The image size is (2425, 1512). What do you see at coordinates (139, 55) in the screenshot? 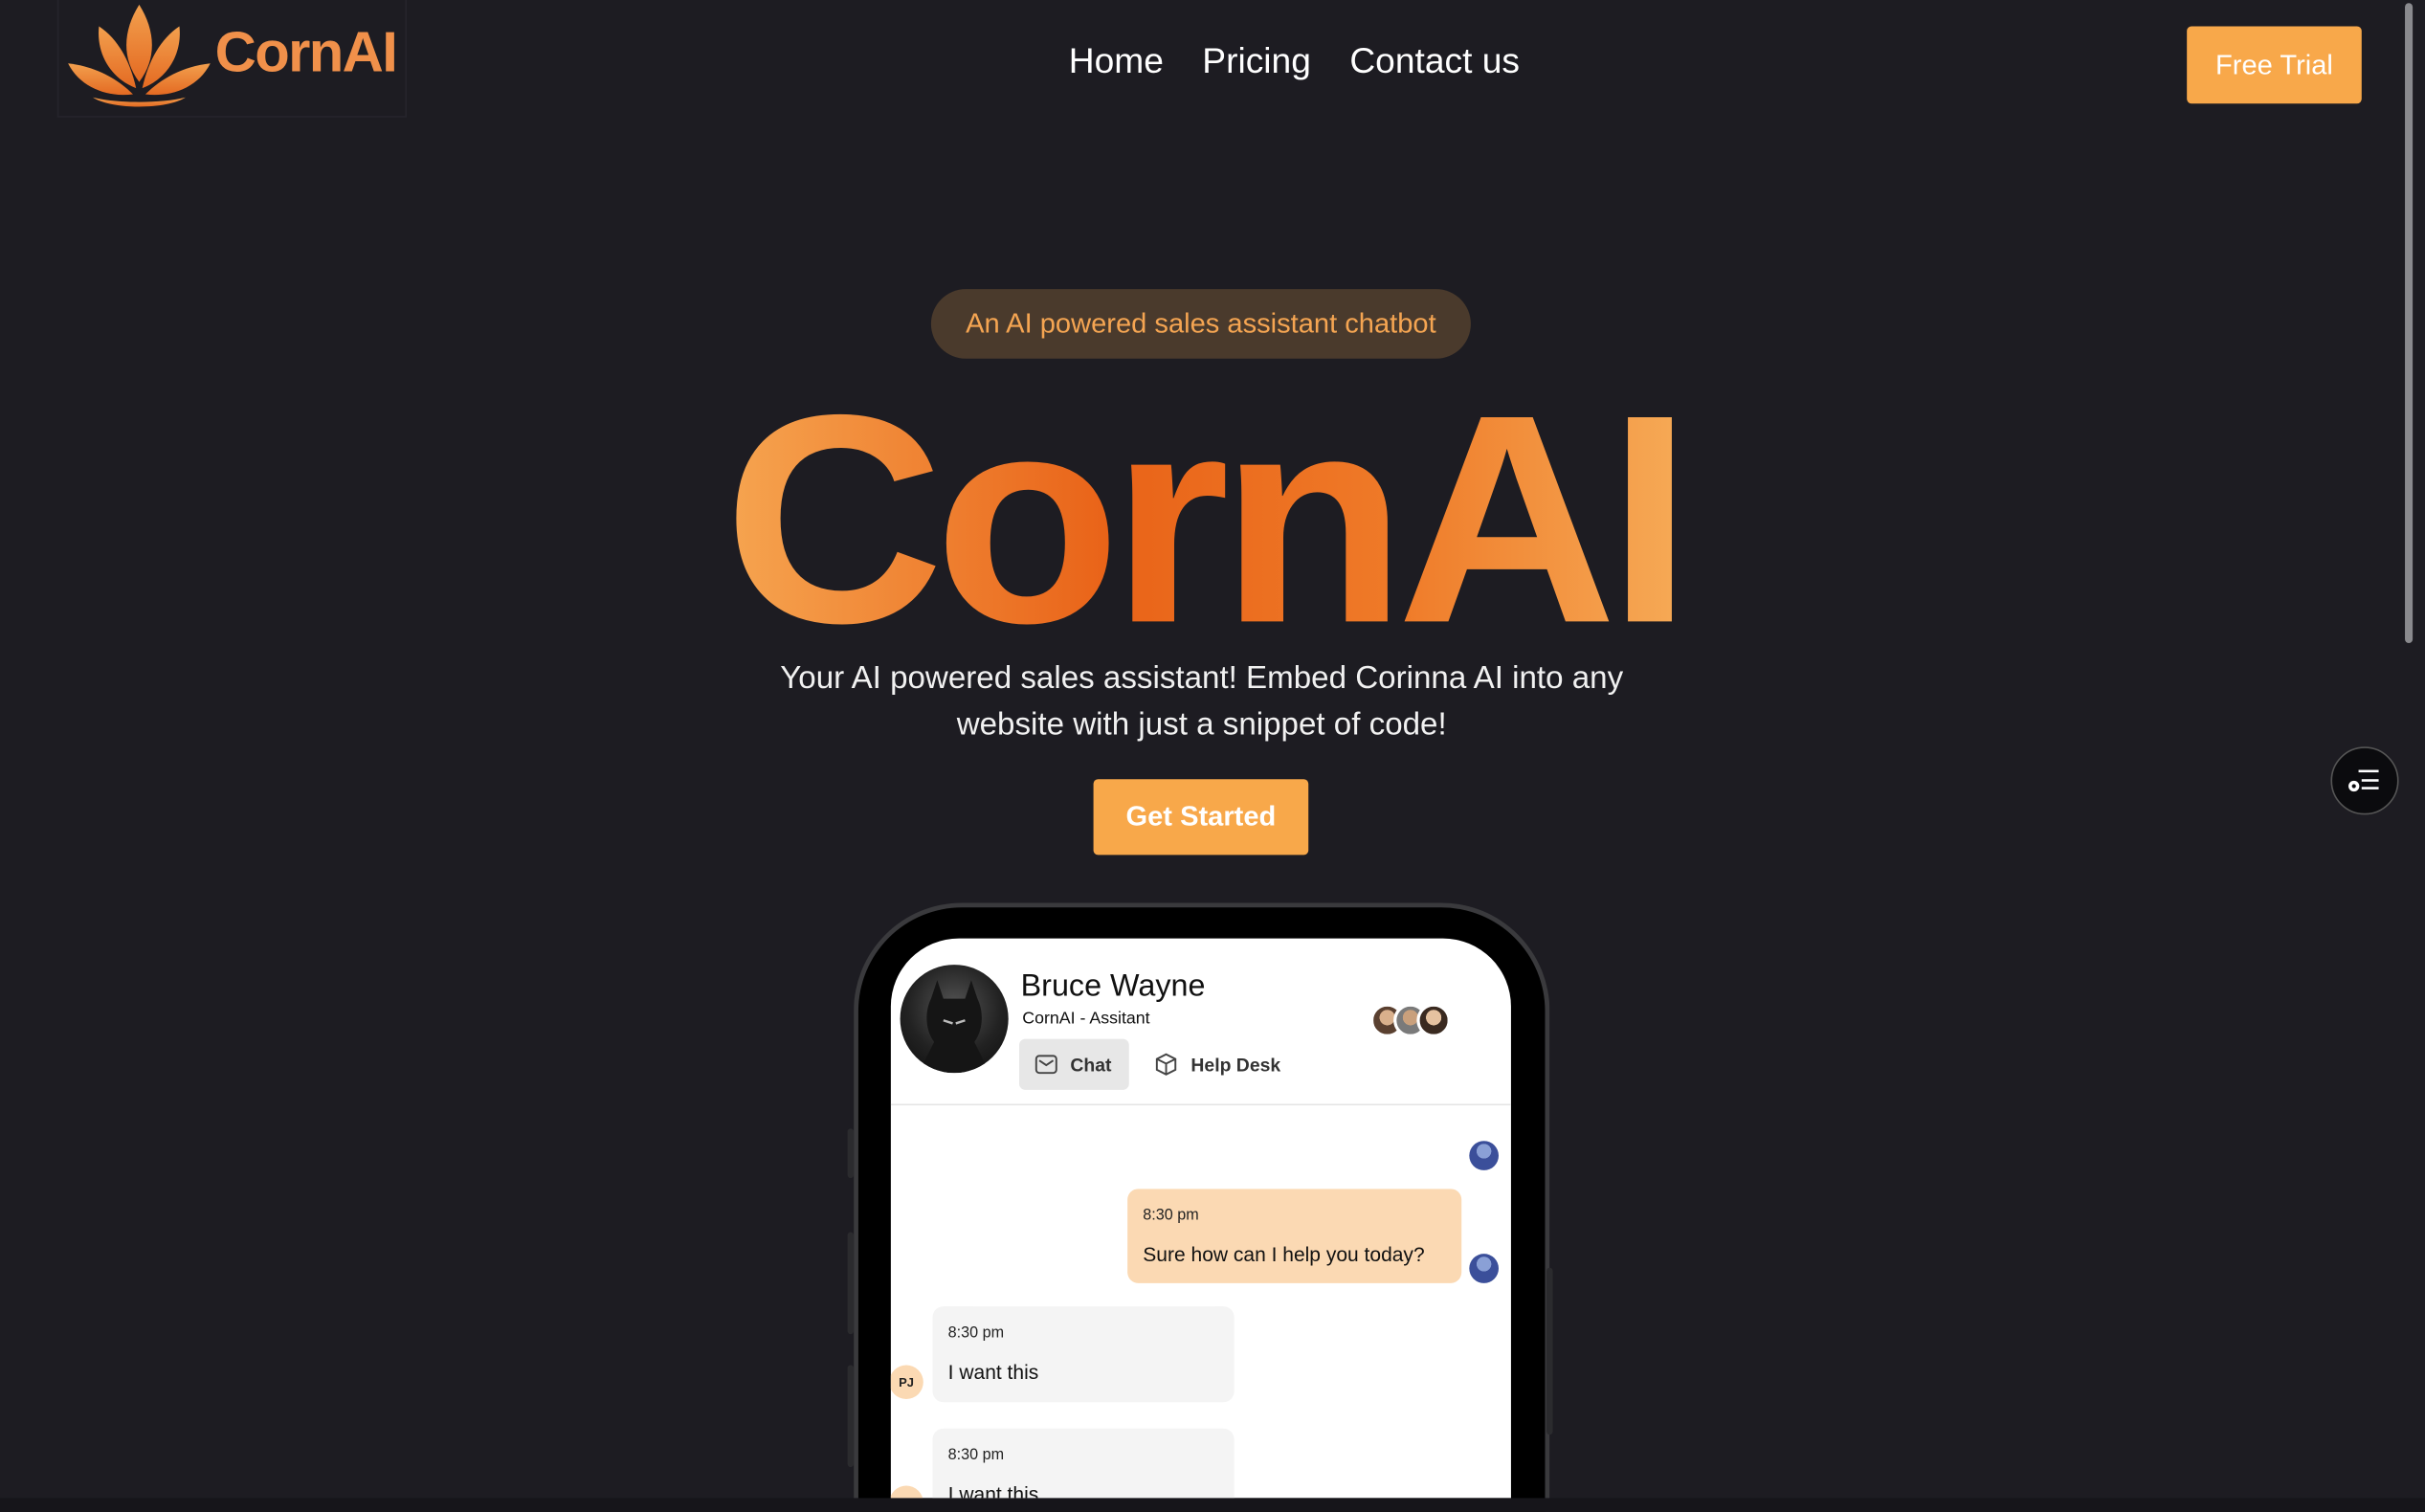
I see `lotus-logo-icon` at bounding box center [139, 55].